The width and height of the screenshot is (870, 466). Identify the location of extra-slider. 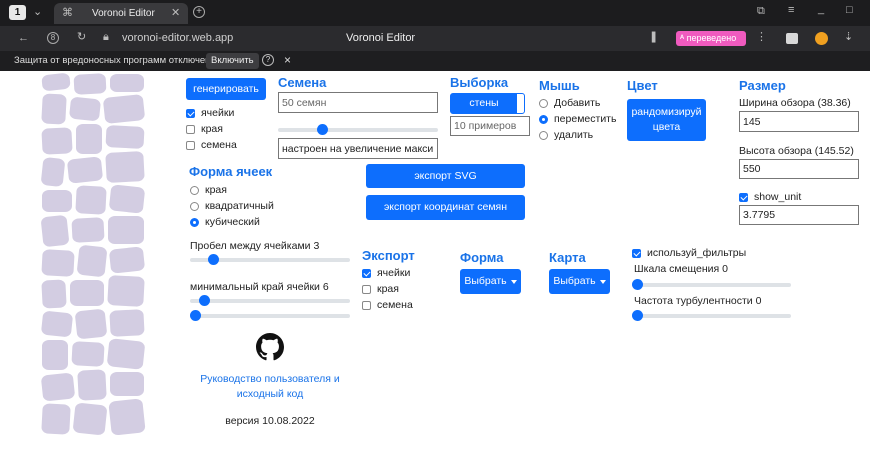
(270, 316).